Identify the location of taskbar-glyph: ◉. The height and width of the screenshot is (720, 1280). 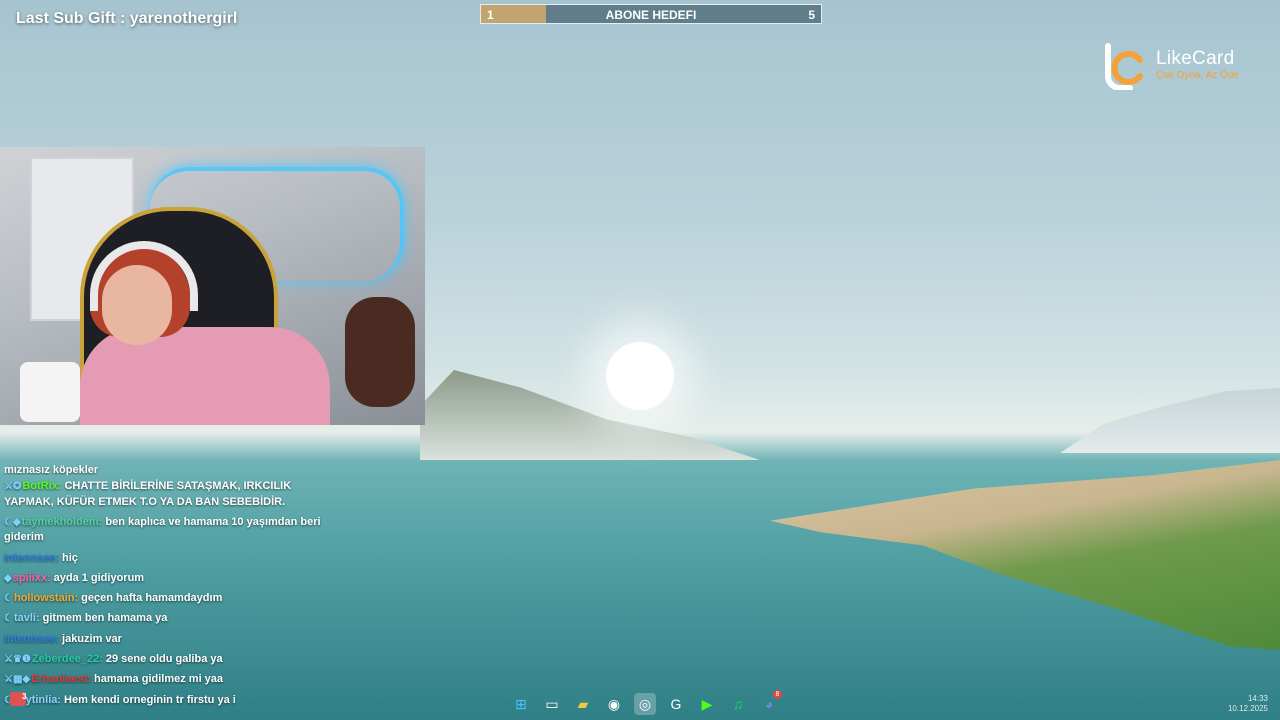
(614, 703).